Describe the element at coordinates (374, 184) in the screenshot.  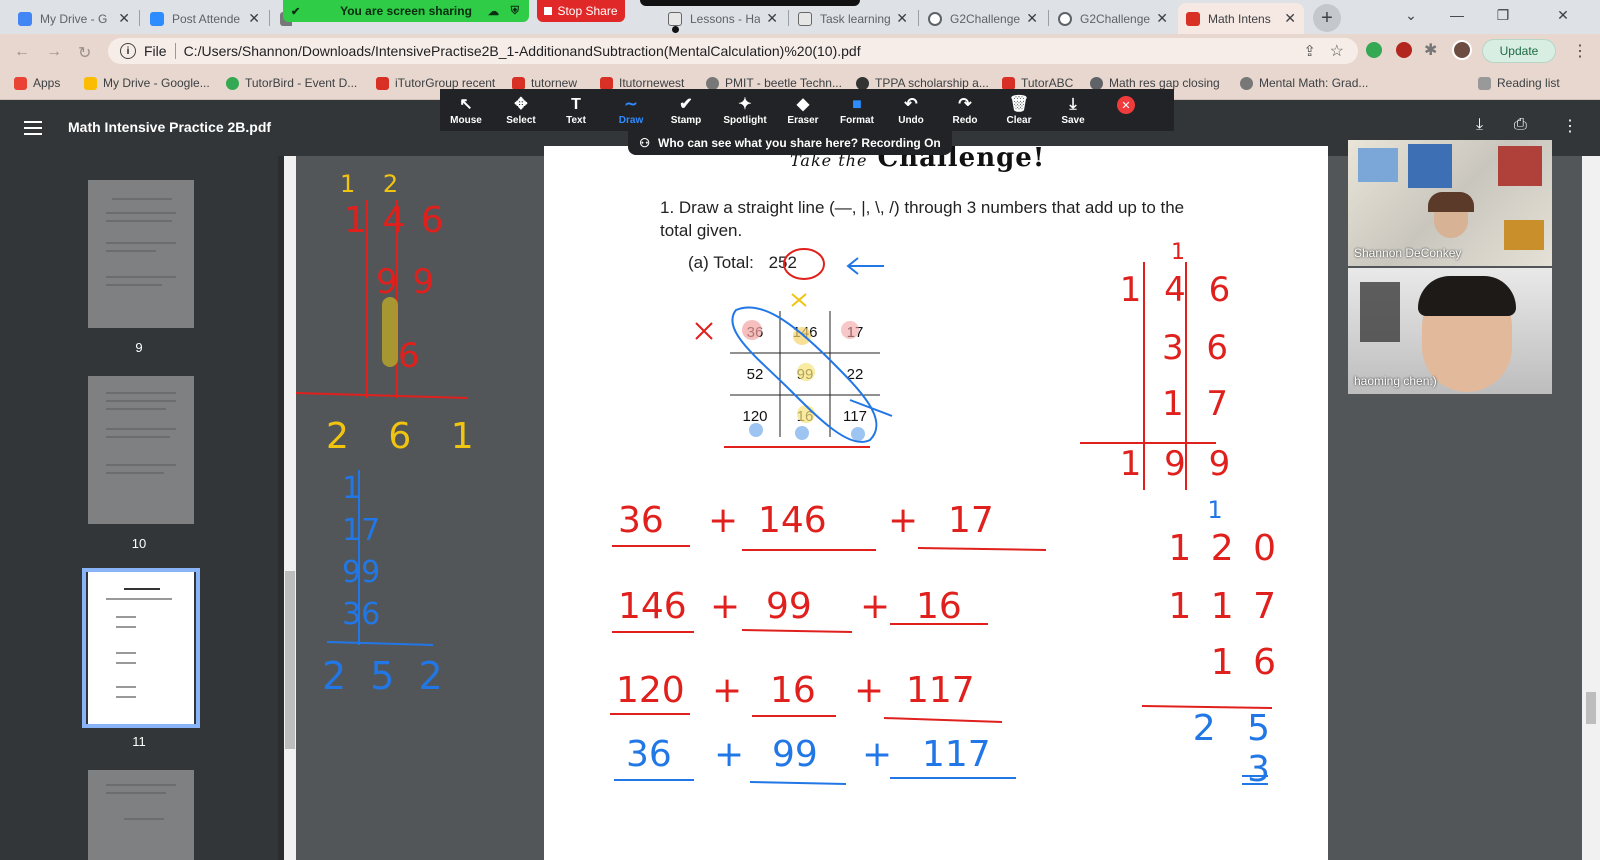
I see `handwritten-carry: 1 2` at that location.